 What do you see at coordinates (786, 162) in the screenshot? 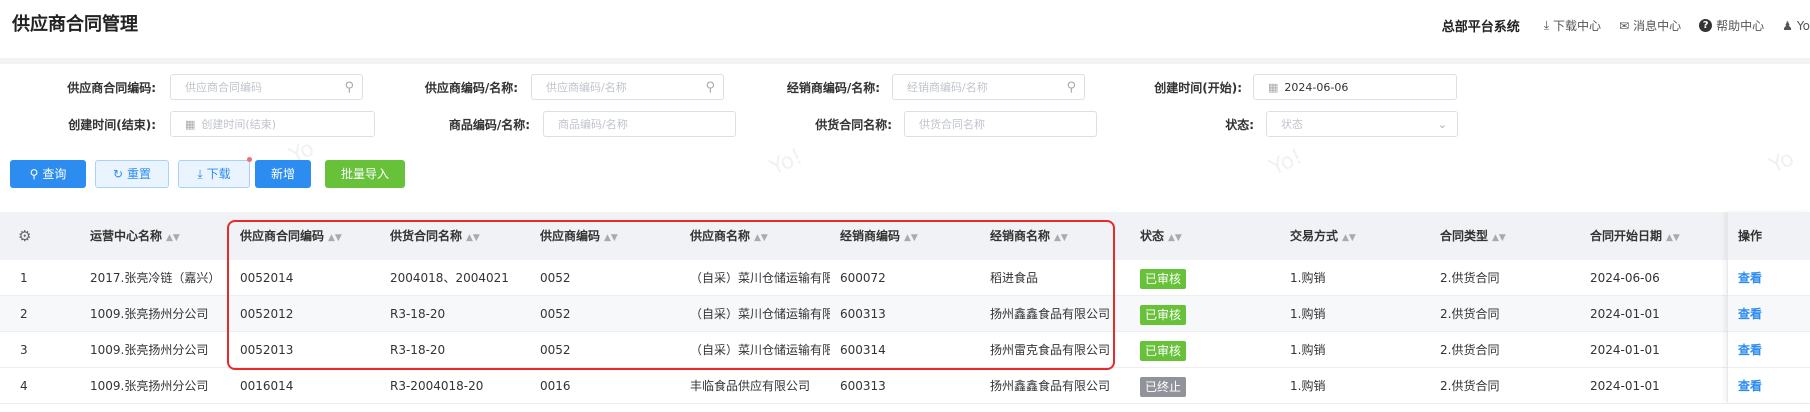
I see `watermark: Yo!` at bounding box center [786, 162].